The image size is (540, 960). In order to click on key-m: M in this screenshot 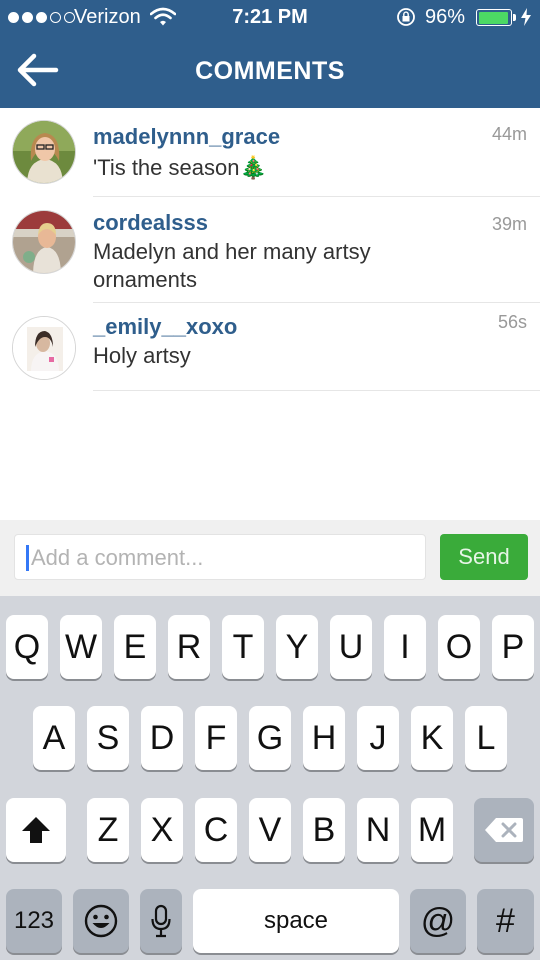, I will do `click(432, 830)`.